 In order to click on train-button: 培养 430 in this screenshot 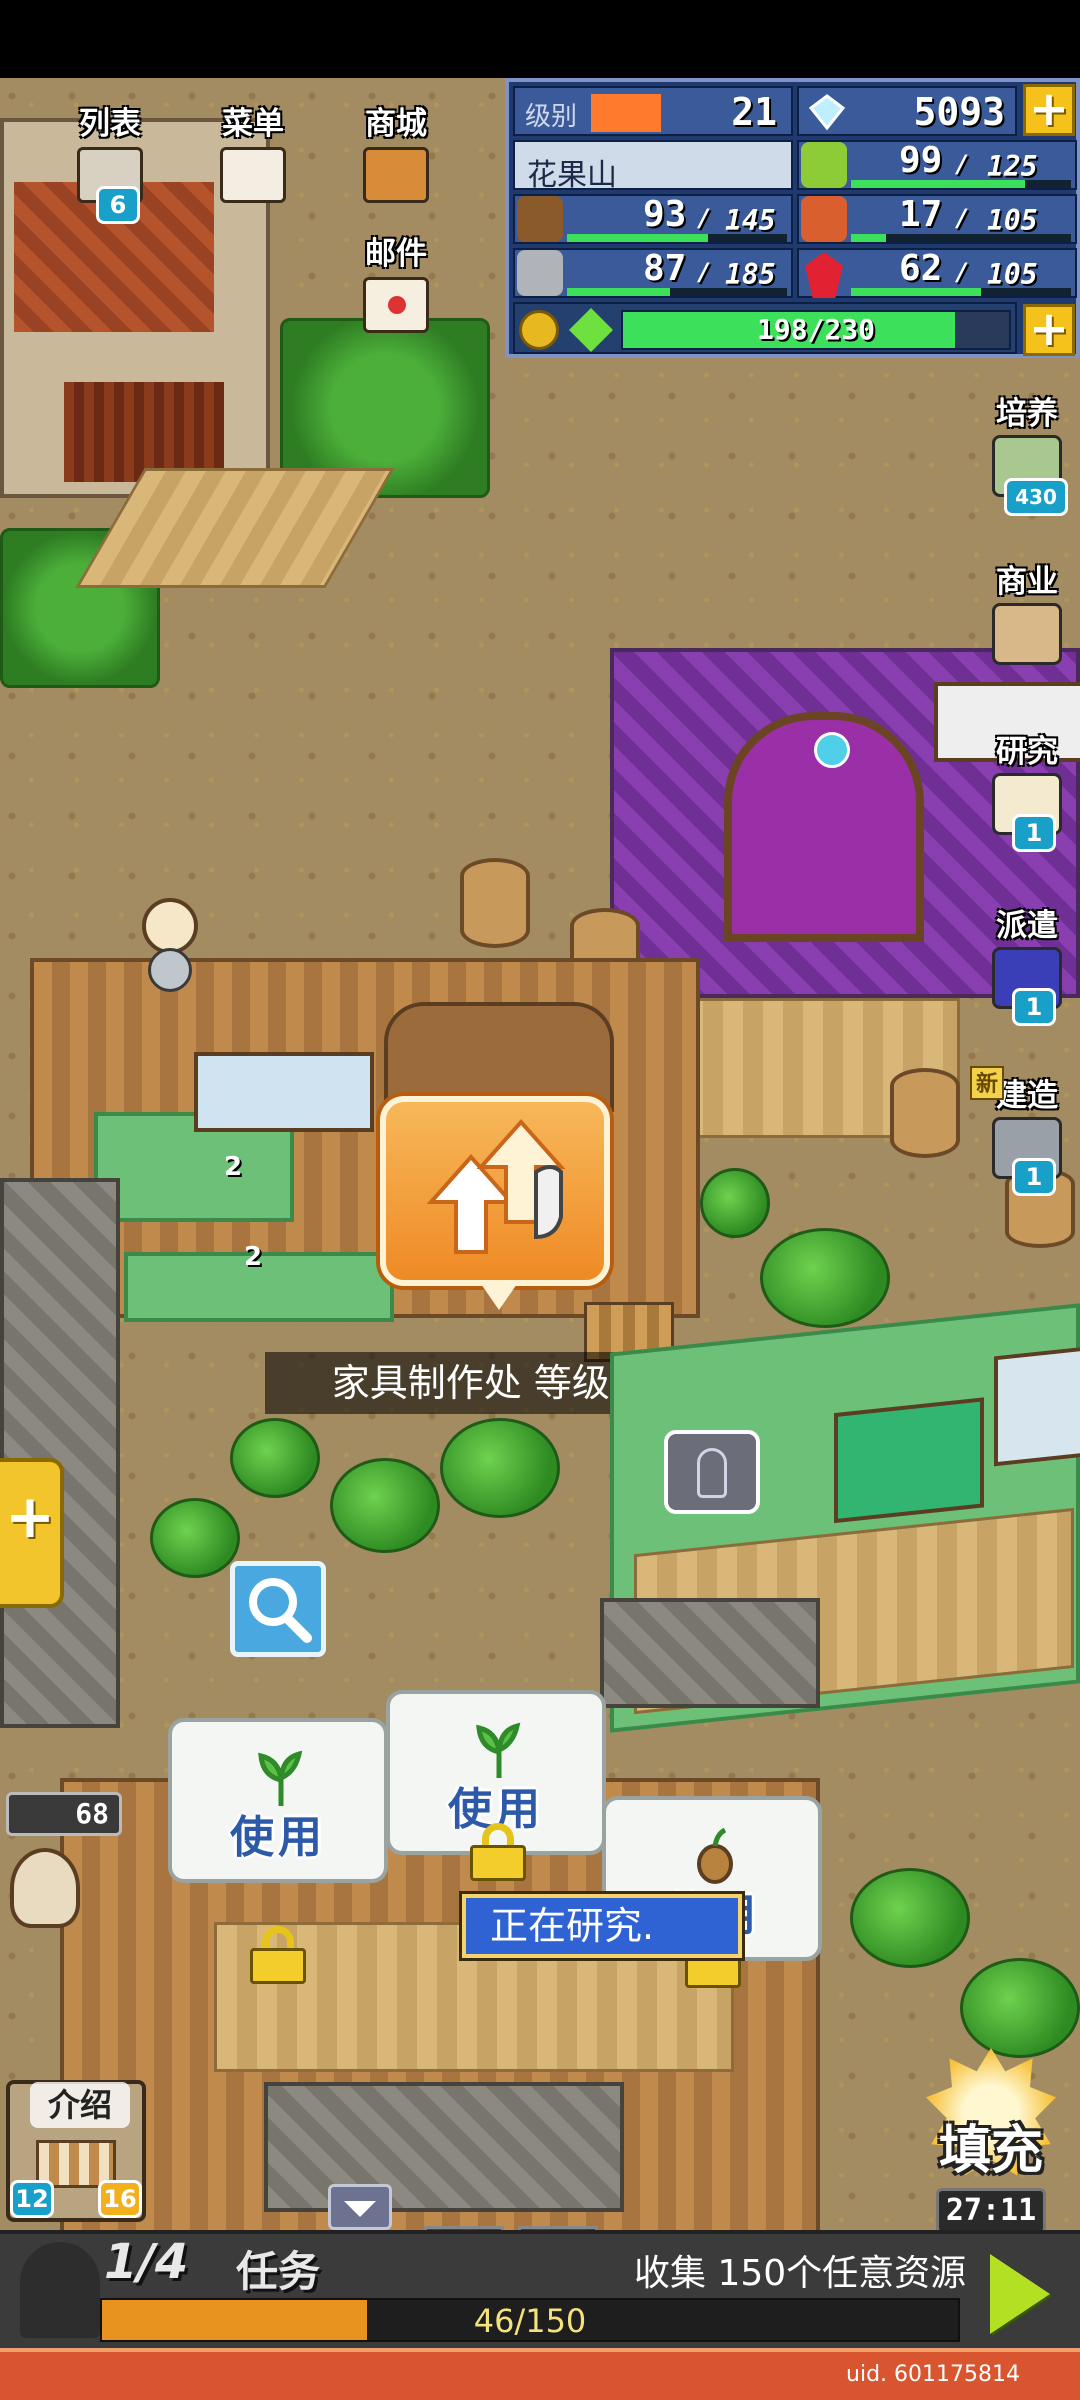, I will do `click(1027, 452)`.